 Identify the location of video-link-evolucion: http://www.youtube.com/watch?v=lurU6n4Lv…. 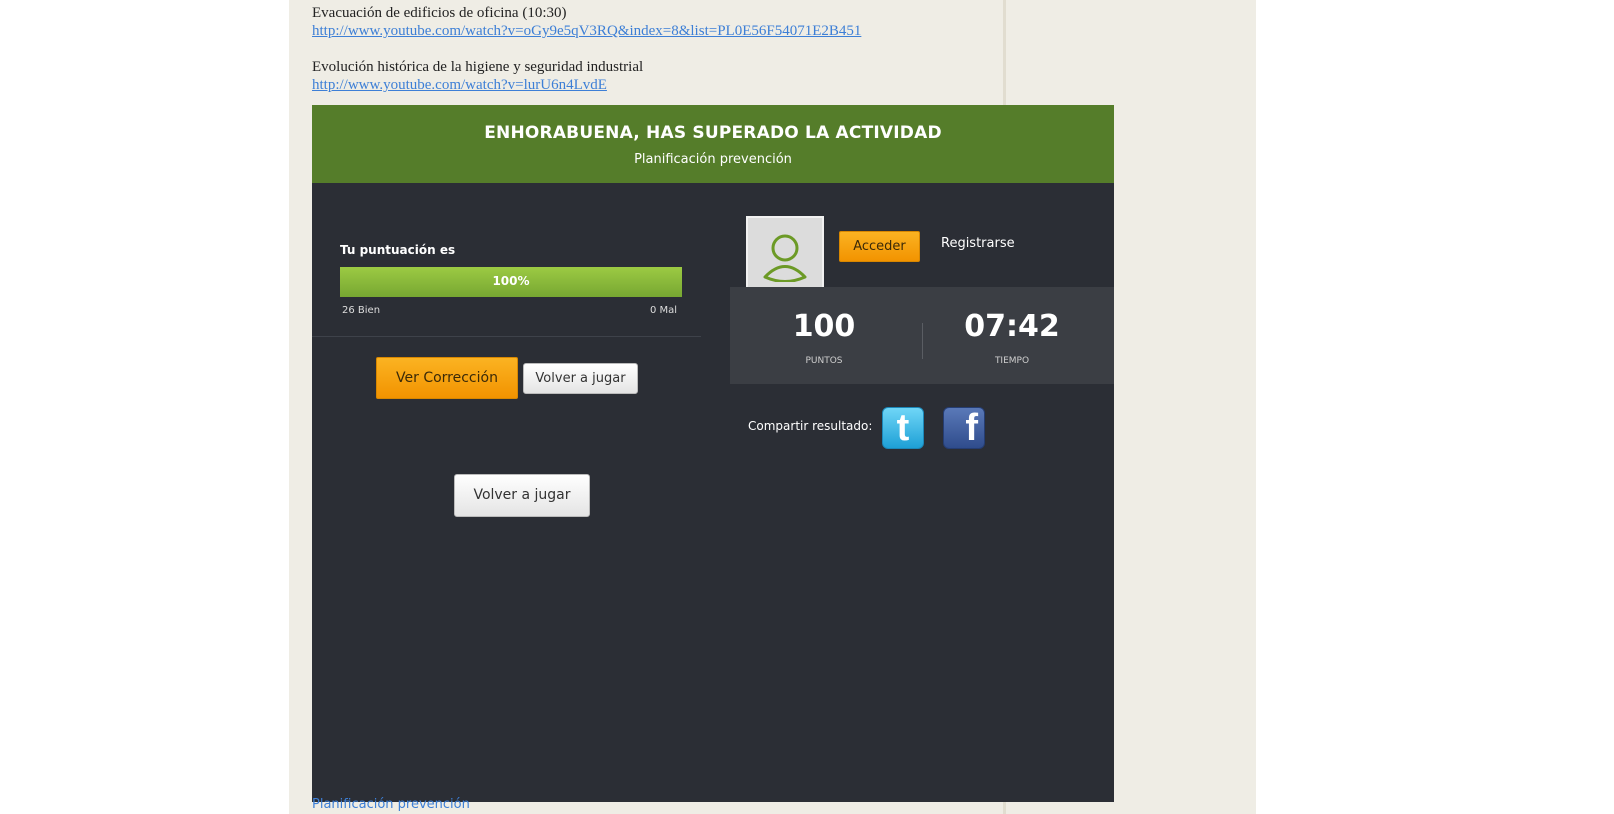
(459, 85).